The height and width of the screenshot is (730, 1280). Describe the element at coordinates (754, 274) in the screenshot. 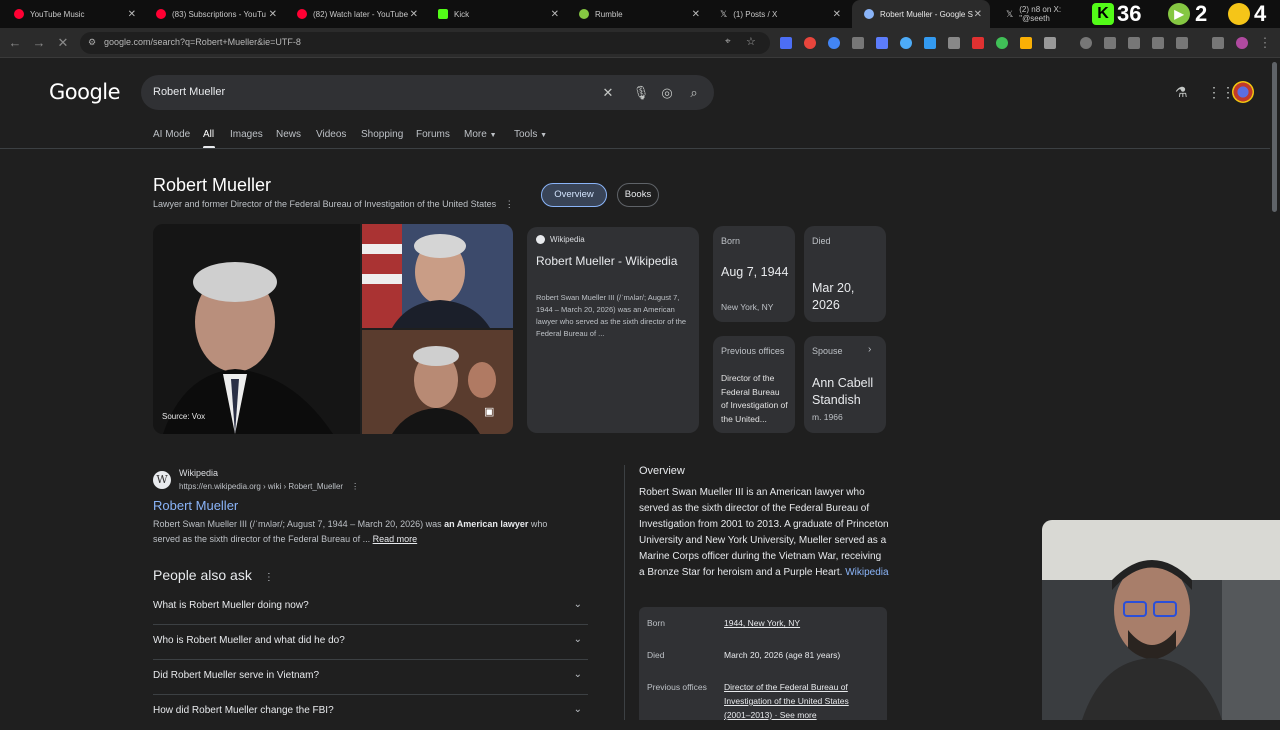

I see `born-card: Born Aug 7, 1944 New York, NY` at that location.